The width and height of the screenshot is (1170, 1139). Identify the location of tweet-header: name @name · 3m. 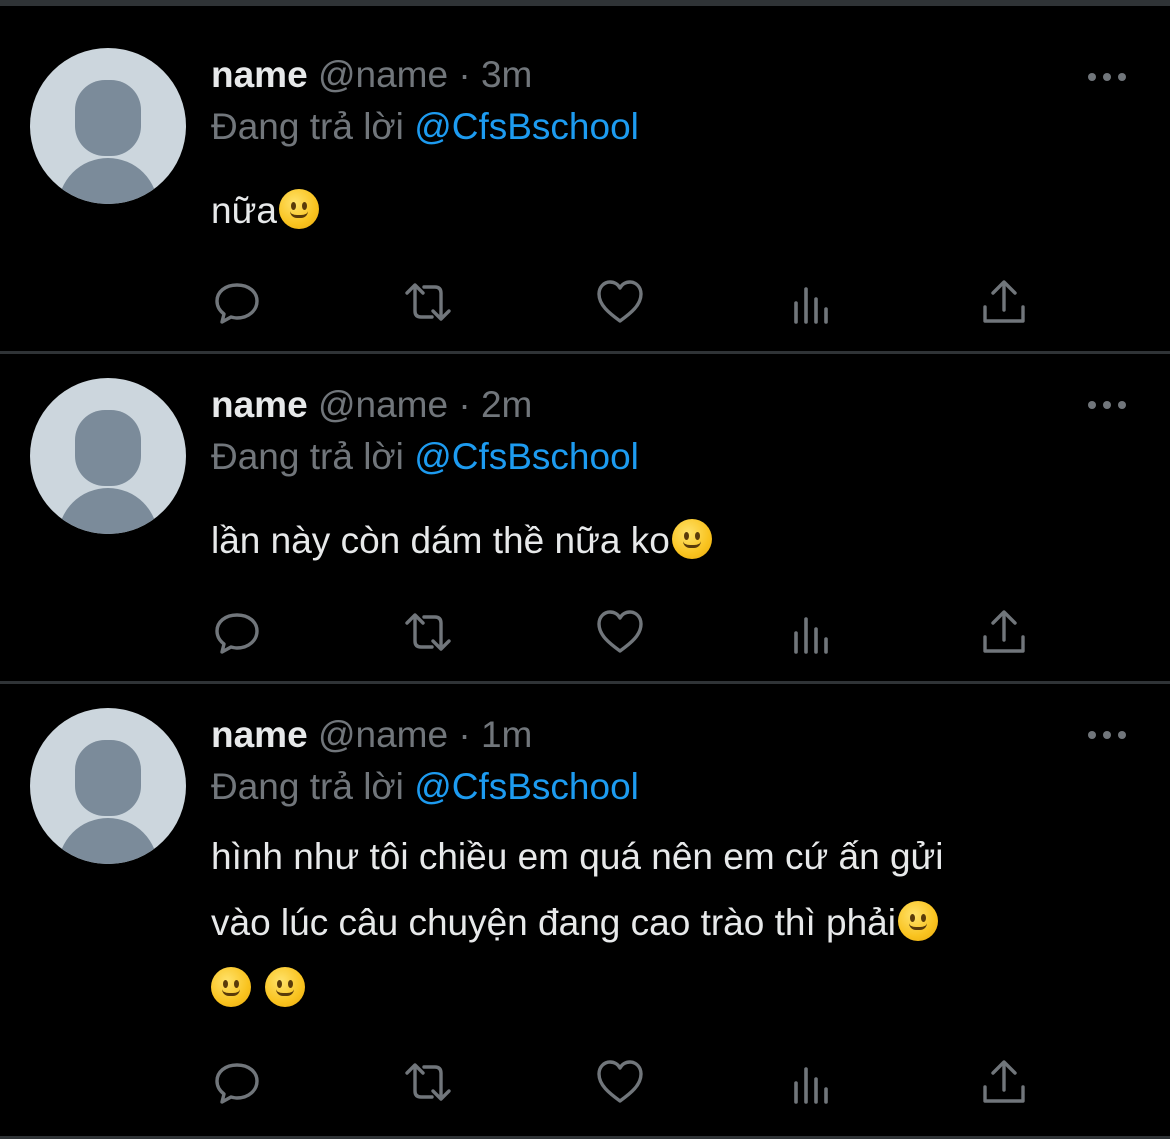
(371, 75).